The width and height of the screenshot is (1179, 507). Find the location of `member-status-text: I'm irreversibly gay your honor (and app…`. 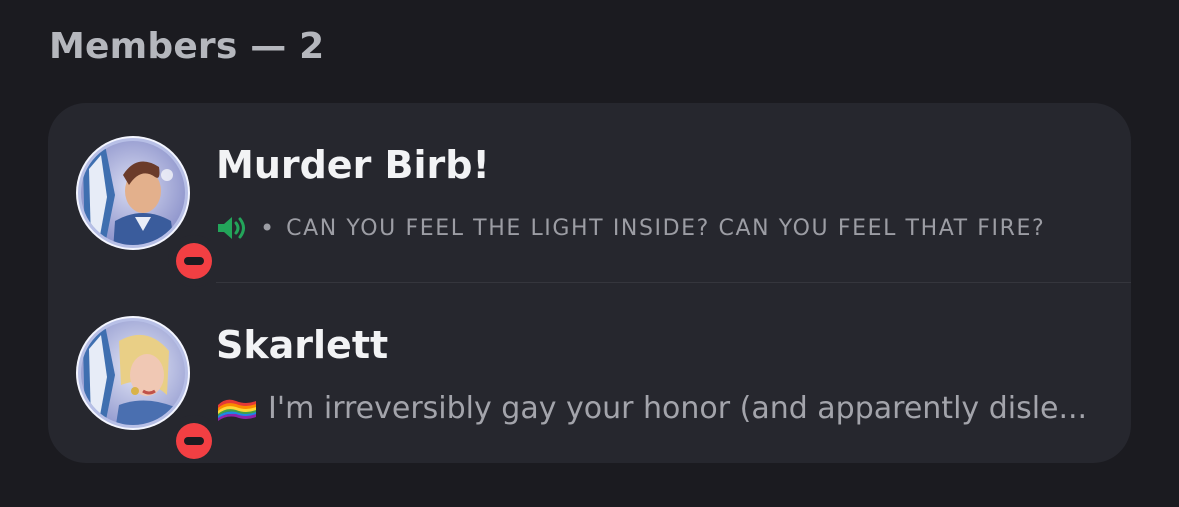

member-status-text: I'm irreversibly gay your honor (and app… is located at coordinates (678, 408).